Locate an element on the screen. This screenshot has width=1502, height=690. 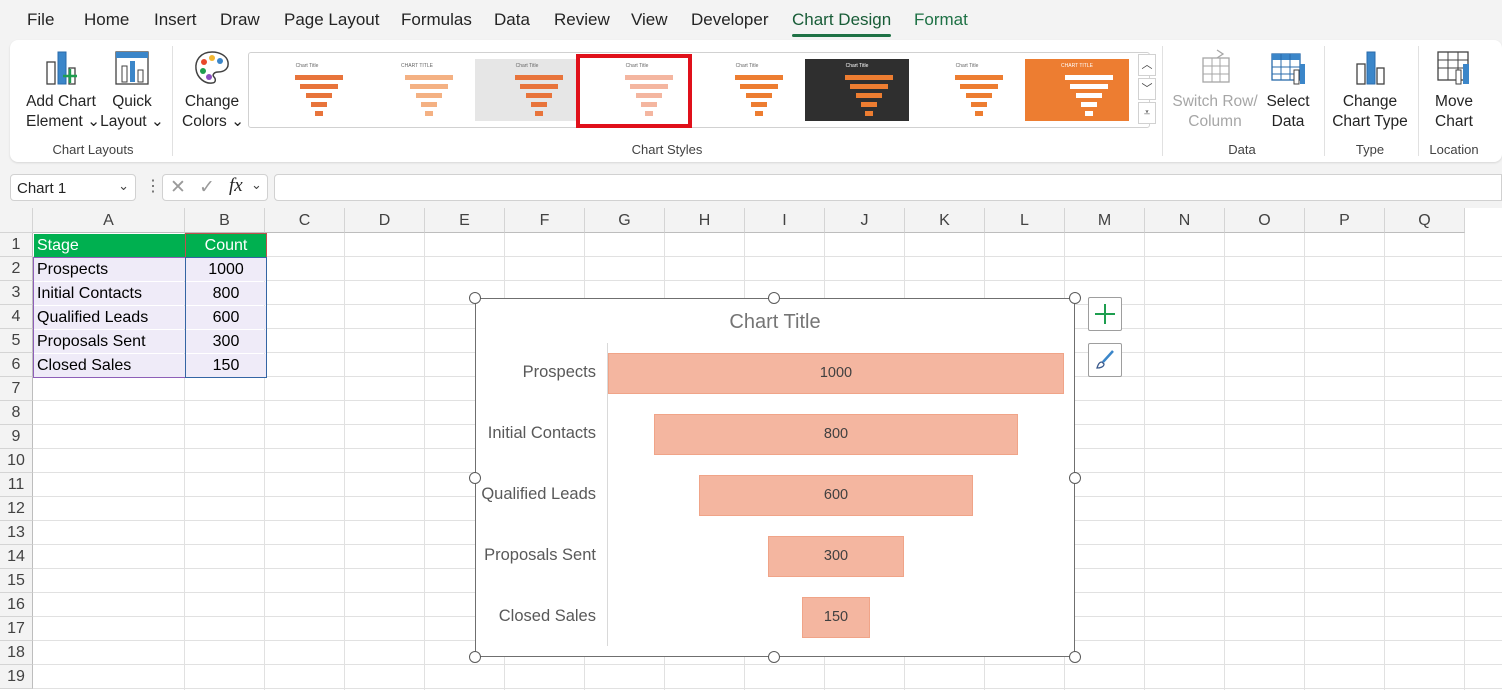
row-header-16: 16 is located at coordinates (16, 605).